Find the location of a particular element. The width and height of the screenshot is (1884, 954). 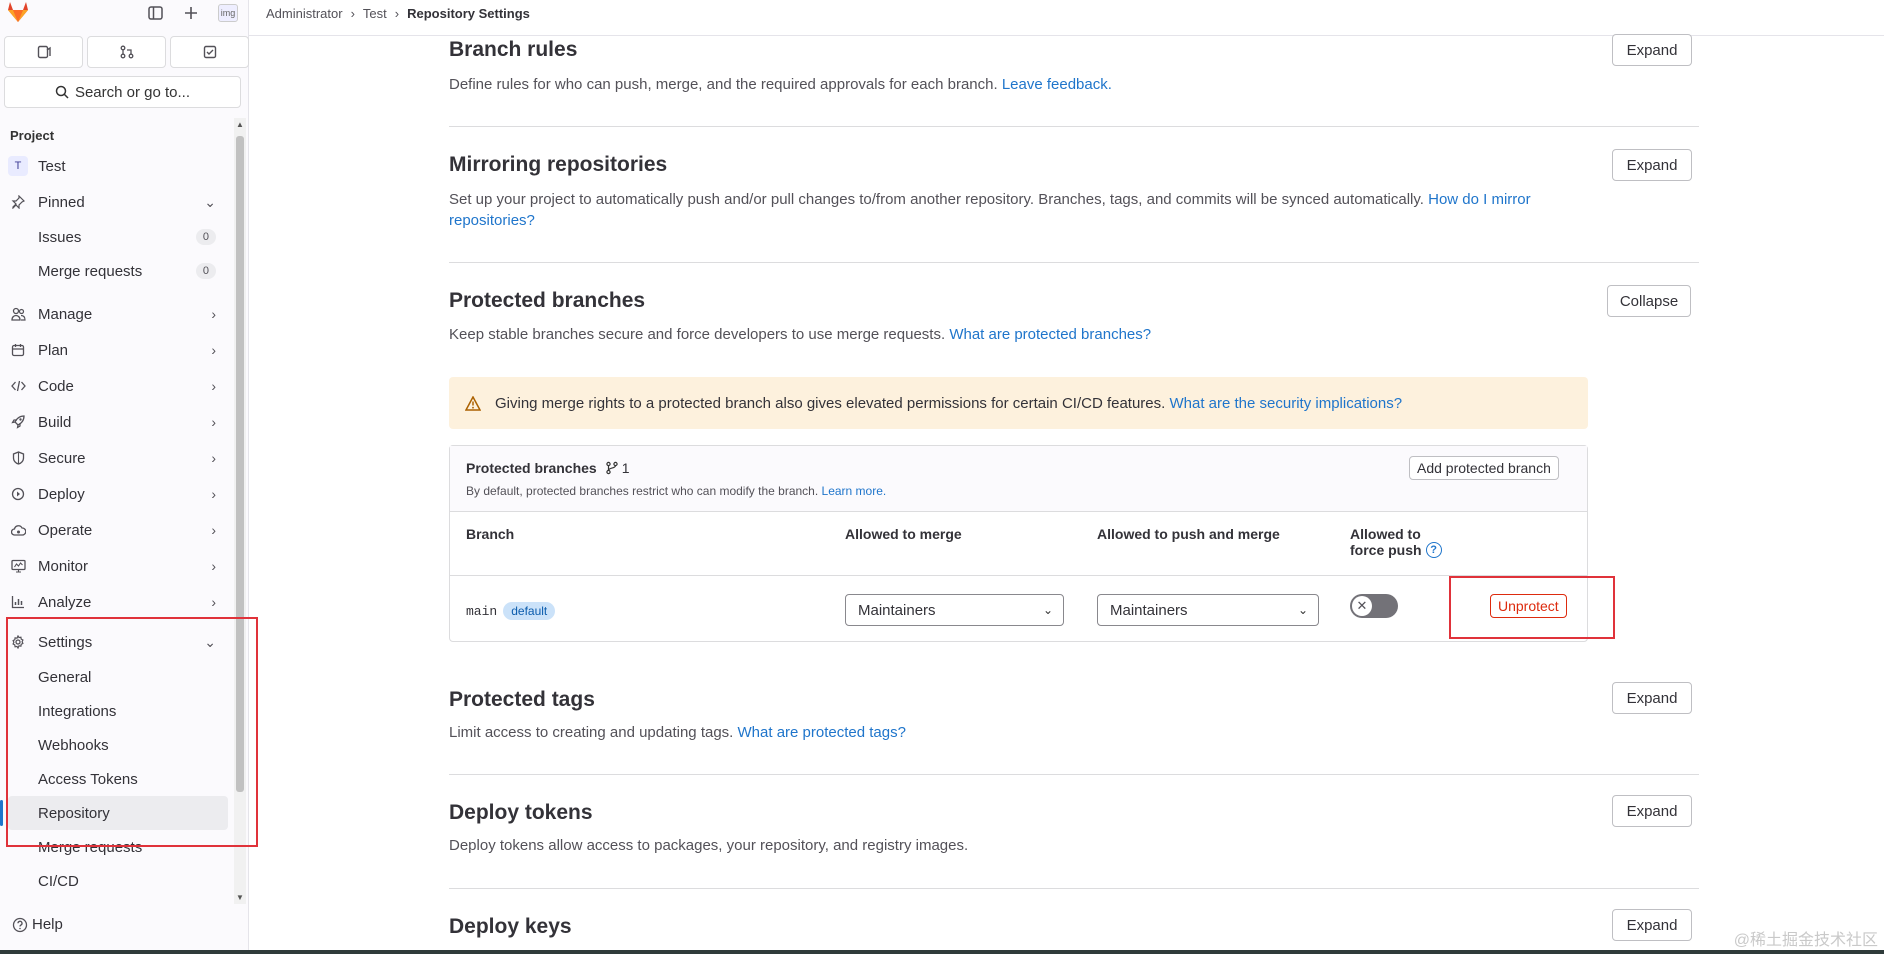

chart-icon is located at coordinates (18, 602).